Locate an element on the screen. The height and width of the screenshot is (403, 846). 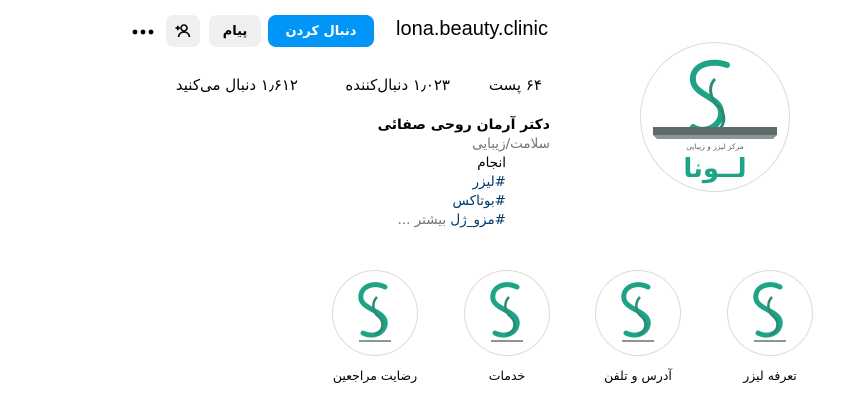
highlight-item: رضایت مراجعین is located at coordinates (375, 326).